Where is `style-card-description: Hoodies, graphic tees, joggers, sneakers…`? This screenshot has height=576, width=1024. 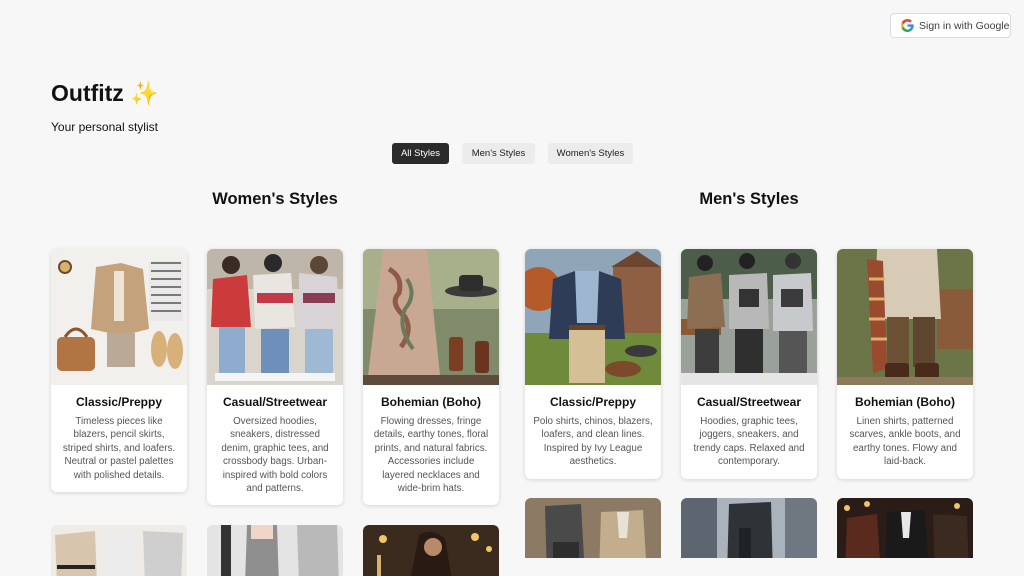
style-card-description: Hoodies, graphic tees, joggers, sneakers… is located at coordinates (749, 442).